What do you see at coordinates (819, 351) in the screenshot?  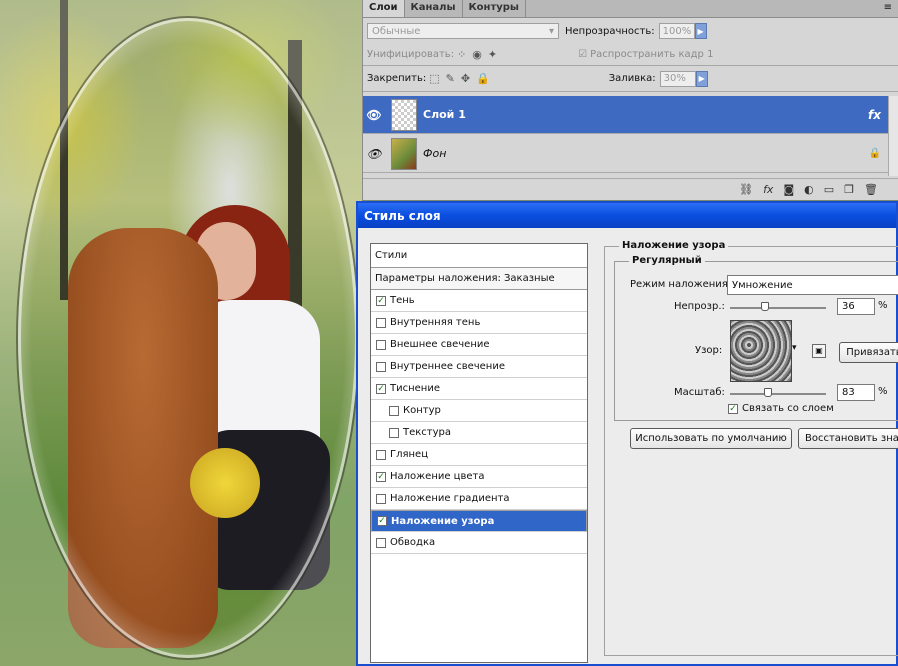 I see `new-preset-icon: ▣` at bounding box center [819, 351].